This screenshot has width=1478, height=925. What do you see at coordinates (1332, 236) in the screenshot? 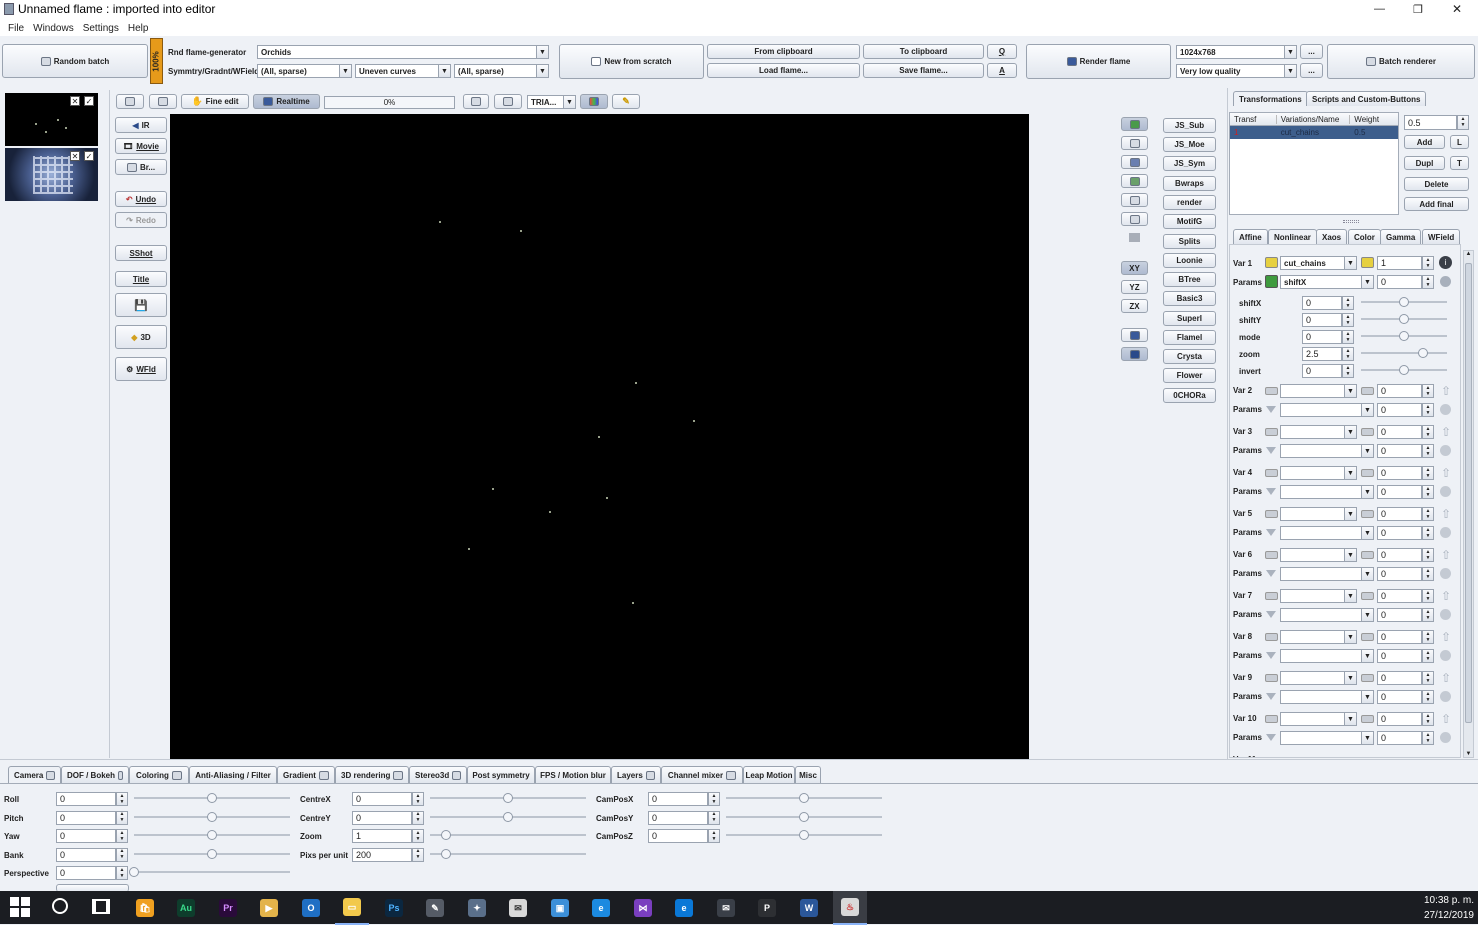
I see `tab-xaos: Xaos` at bounding box center [1332, 236].